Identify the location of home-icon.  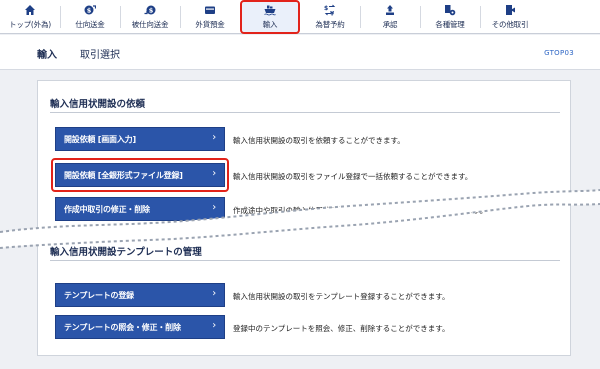
(30, 10).